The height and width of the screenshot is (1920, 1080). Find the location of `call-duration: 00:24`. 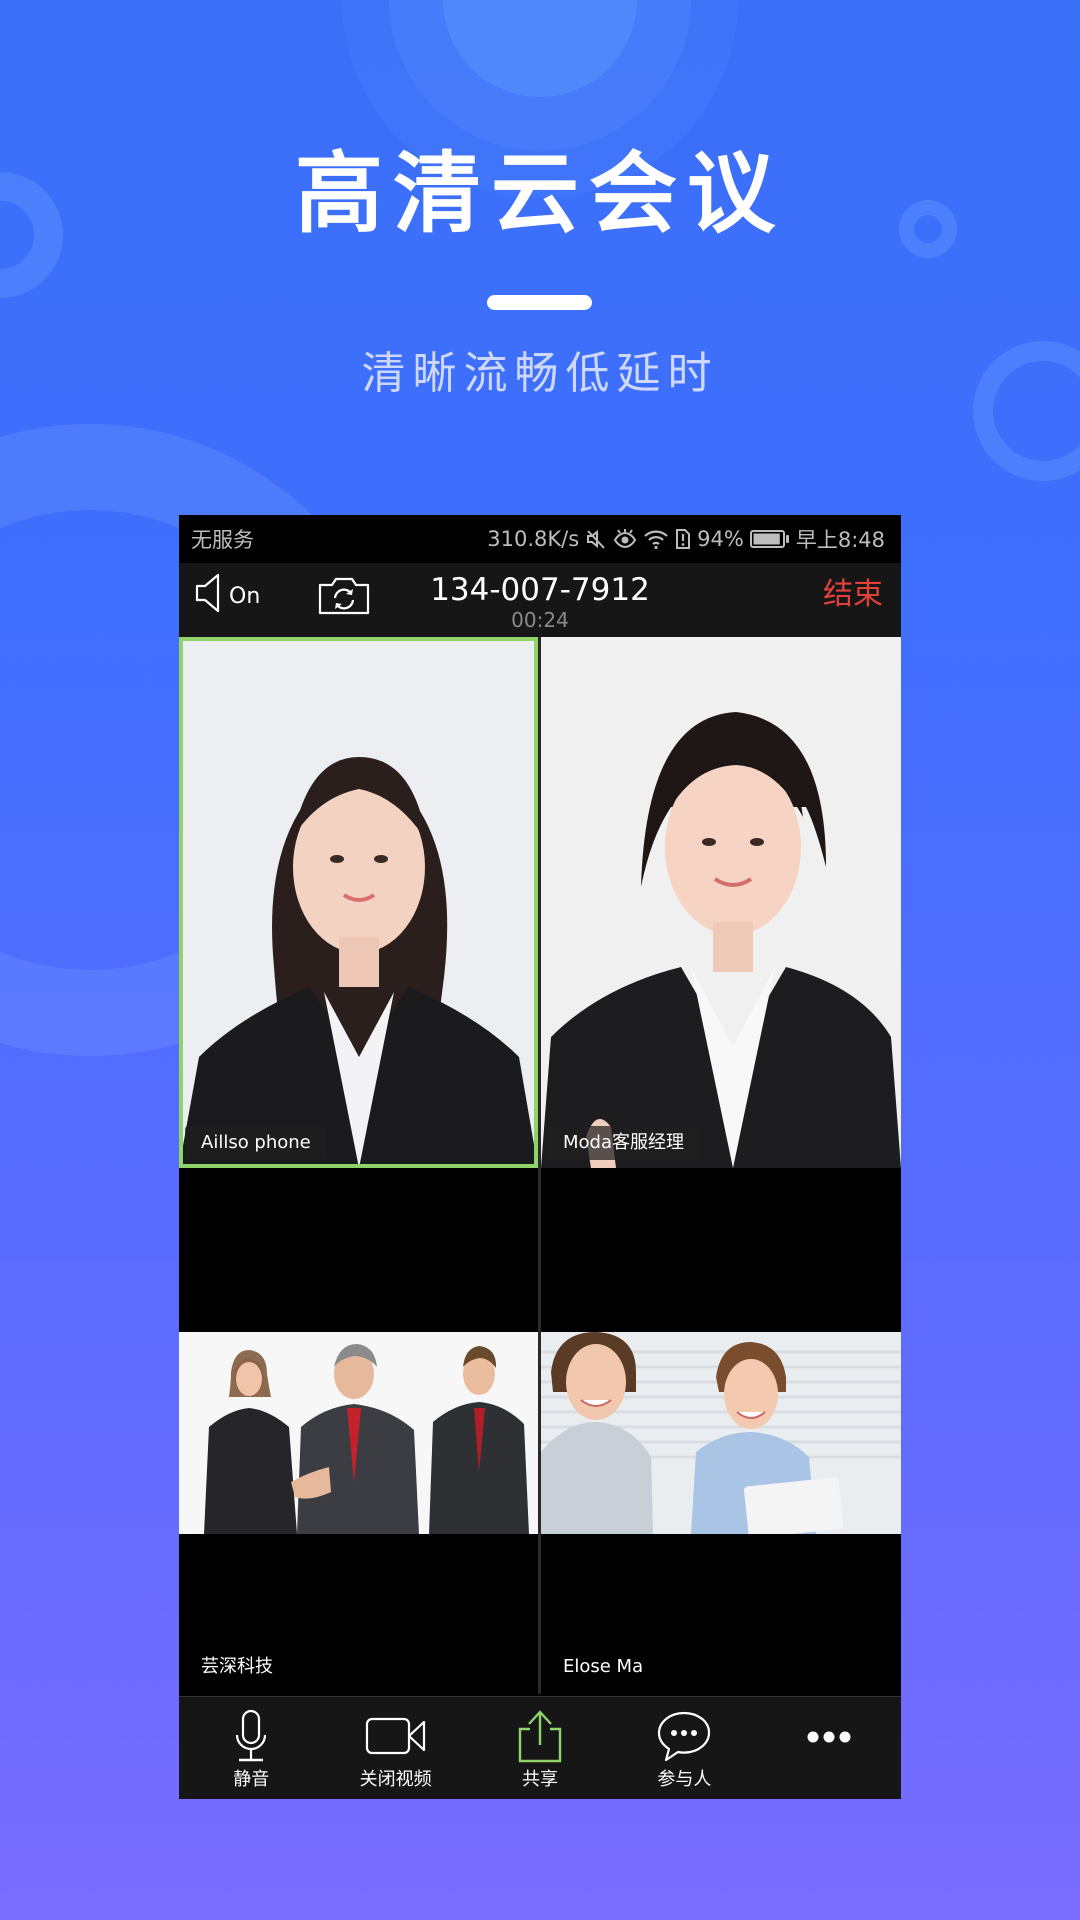

call-duration: 00:24 is located at coordinates (540, 620).